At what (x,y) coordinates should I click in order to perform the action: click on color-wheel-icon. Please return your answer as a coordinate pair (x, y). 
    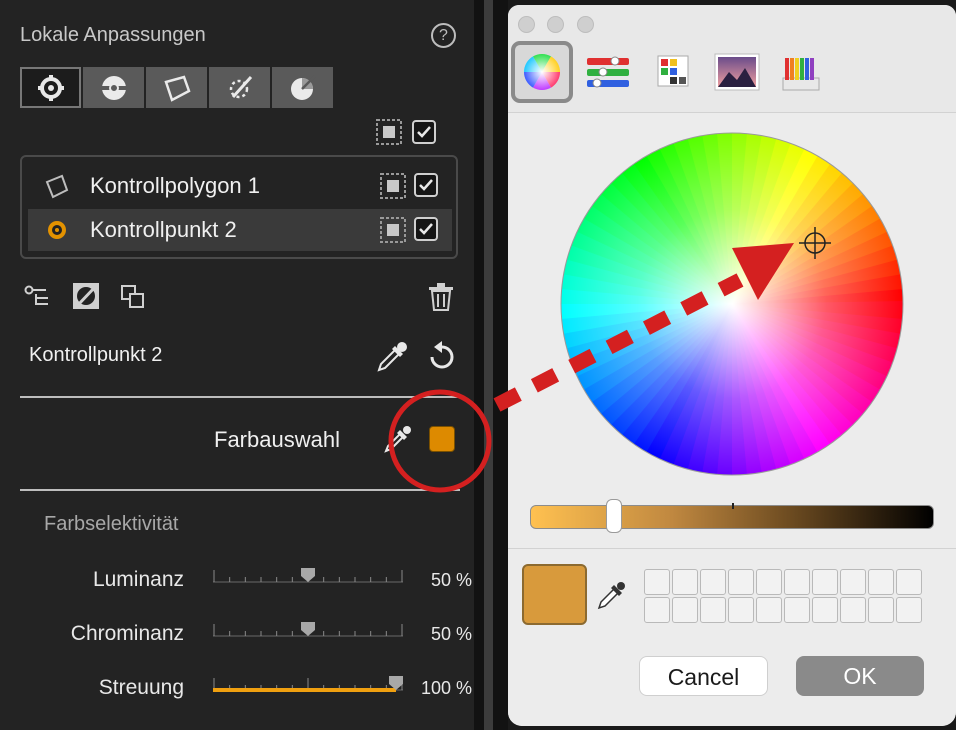
    Looking at the image, I should click on (542, 72).